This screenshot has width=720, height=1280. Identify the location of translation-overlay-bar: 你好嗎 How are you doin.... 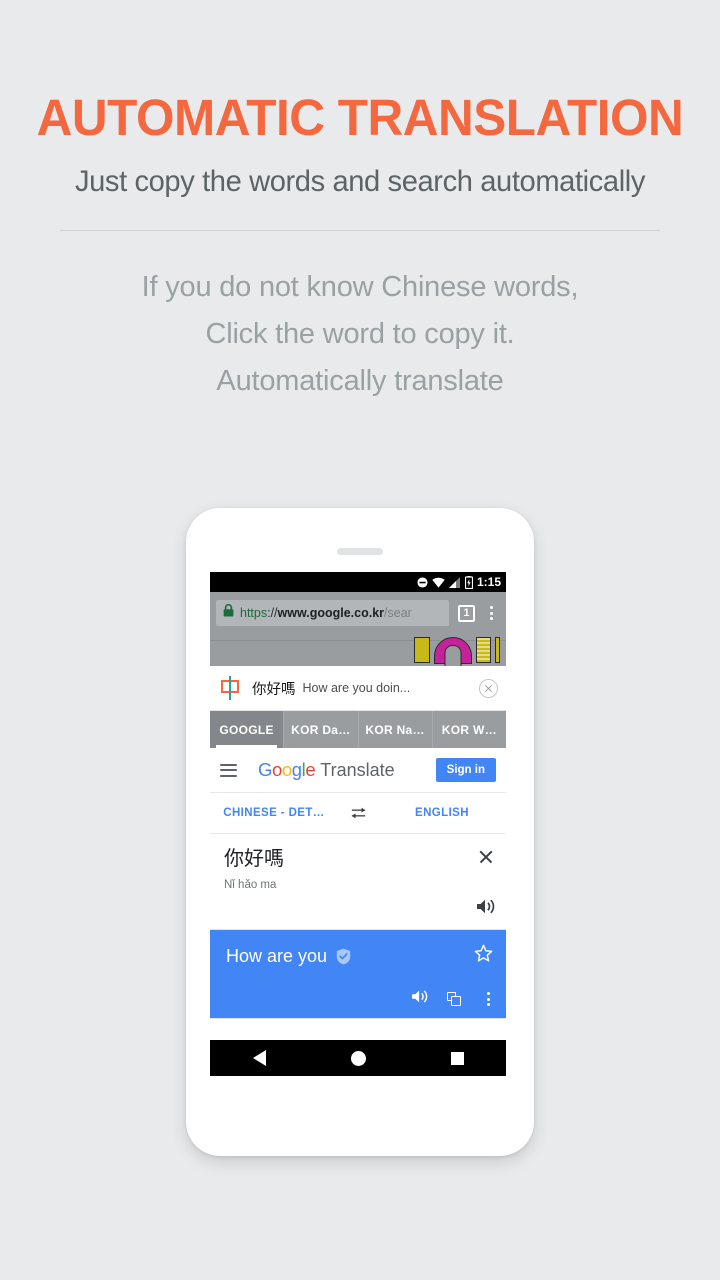
(358, 688).